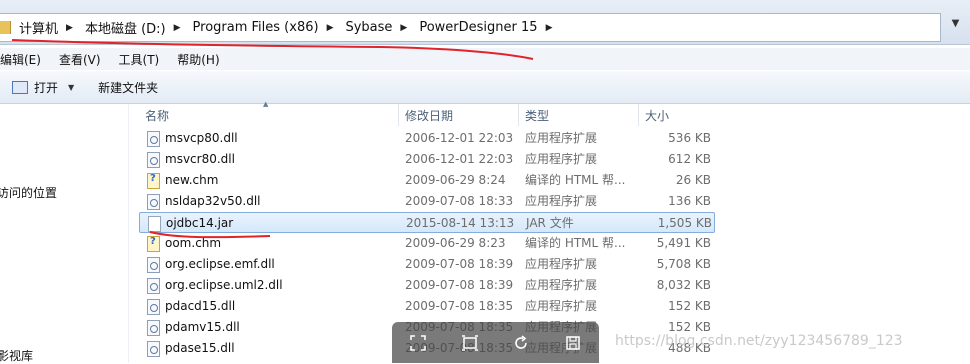 This screenshot has height=364, width=970. What do you see at coordinates (955, 23) in the screenshot?
I see `history-dropdown-icon: ▼` at bounding box center [955, 23].